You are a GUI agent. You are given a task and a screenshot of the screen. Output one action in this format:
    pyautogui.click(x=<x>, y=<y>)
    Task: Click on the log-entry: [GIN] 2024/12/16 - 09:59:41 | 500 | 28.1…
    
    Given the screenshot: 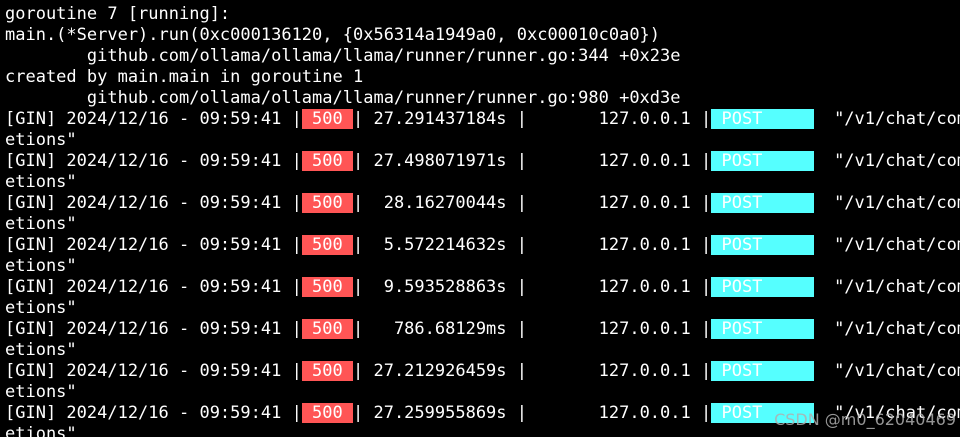 What is the action you would take?
    pyautogui.click(x=482, y=214)
    